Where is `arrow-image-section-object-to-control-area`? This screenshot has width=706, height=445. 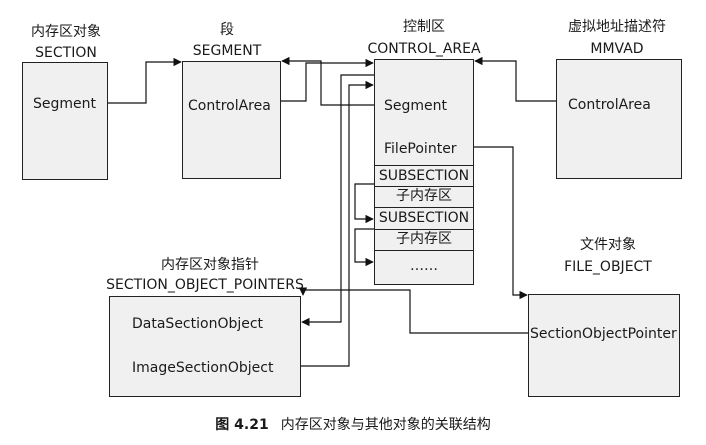
arrow-image-section-object-to-control-area is located at coordinates (337, 223).